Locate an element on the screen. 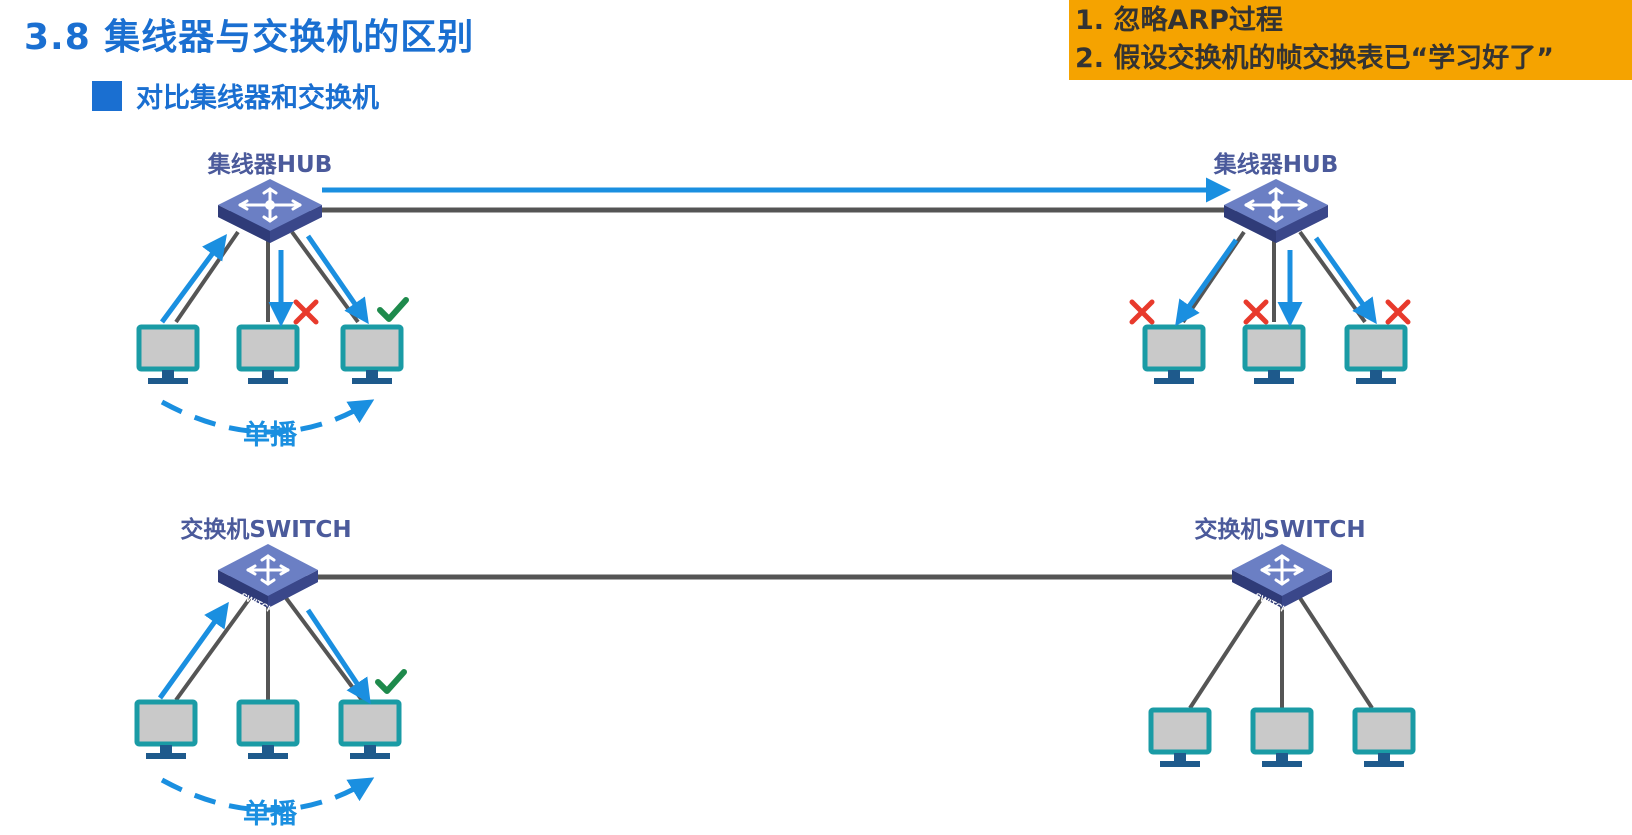 The width and height of the screenshot is (1632, 835). switch-label-right: 交换机SWITCH is located at coordinates (1280, 530).